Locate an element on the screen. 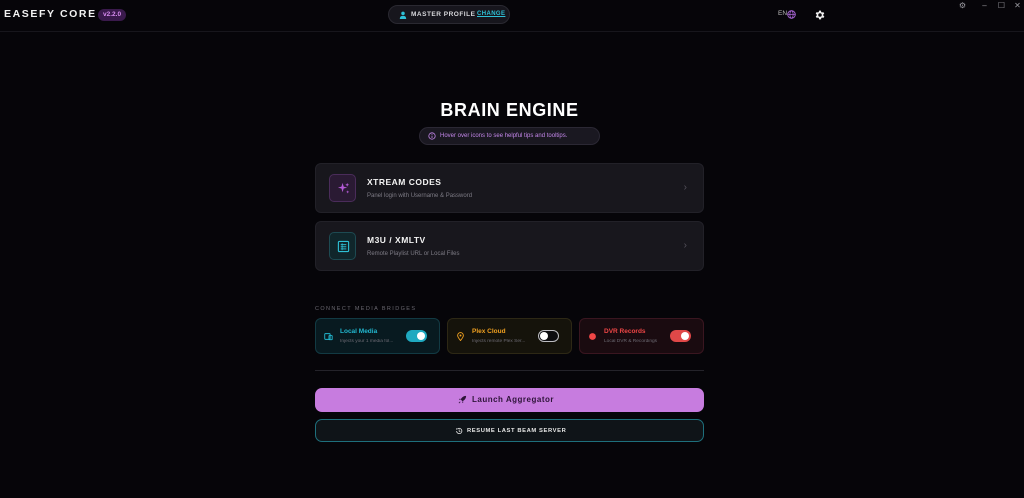  master-profile-pill: MASTER PROFILE CHANGE is located at coordinates (449, 14).